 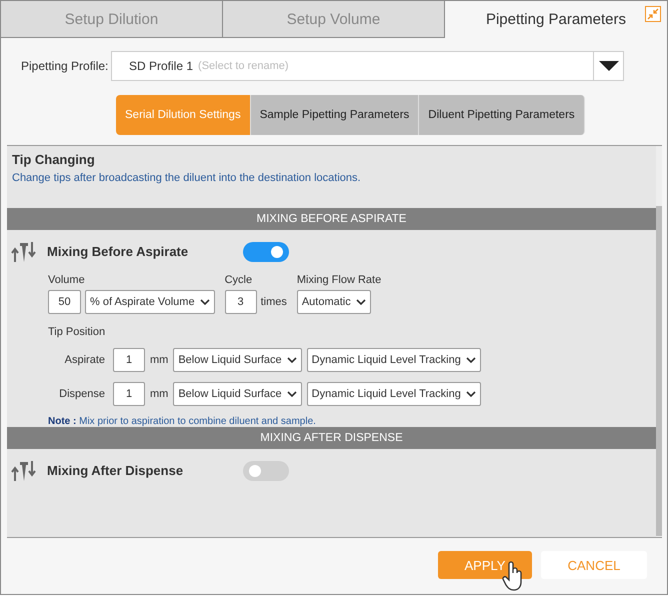 What do you see at coordinates (335, 115) in the screenshot?
I see `subtab: Sample Pipetting Parameters` at bounding box center [335, 115].